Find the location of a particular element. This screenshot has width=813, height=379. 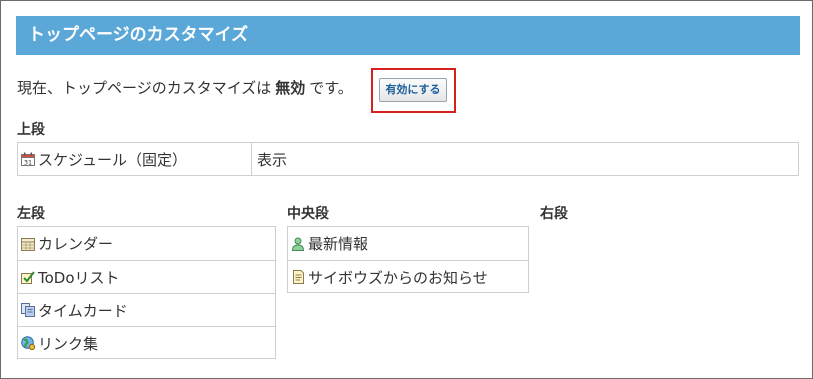

list-item: カレンダー is located at coordinates (146, 243).